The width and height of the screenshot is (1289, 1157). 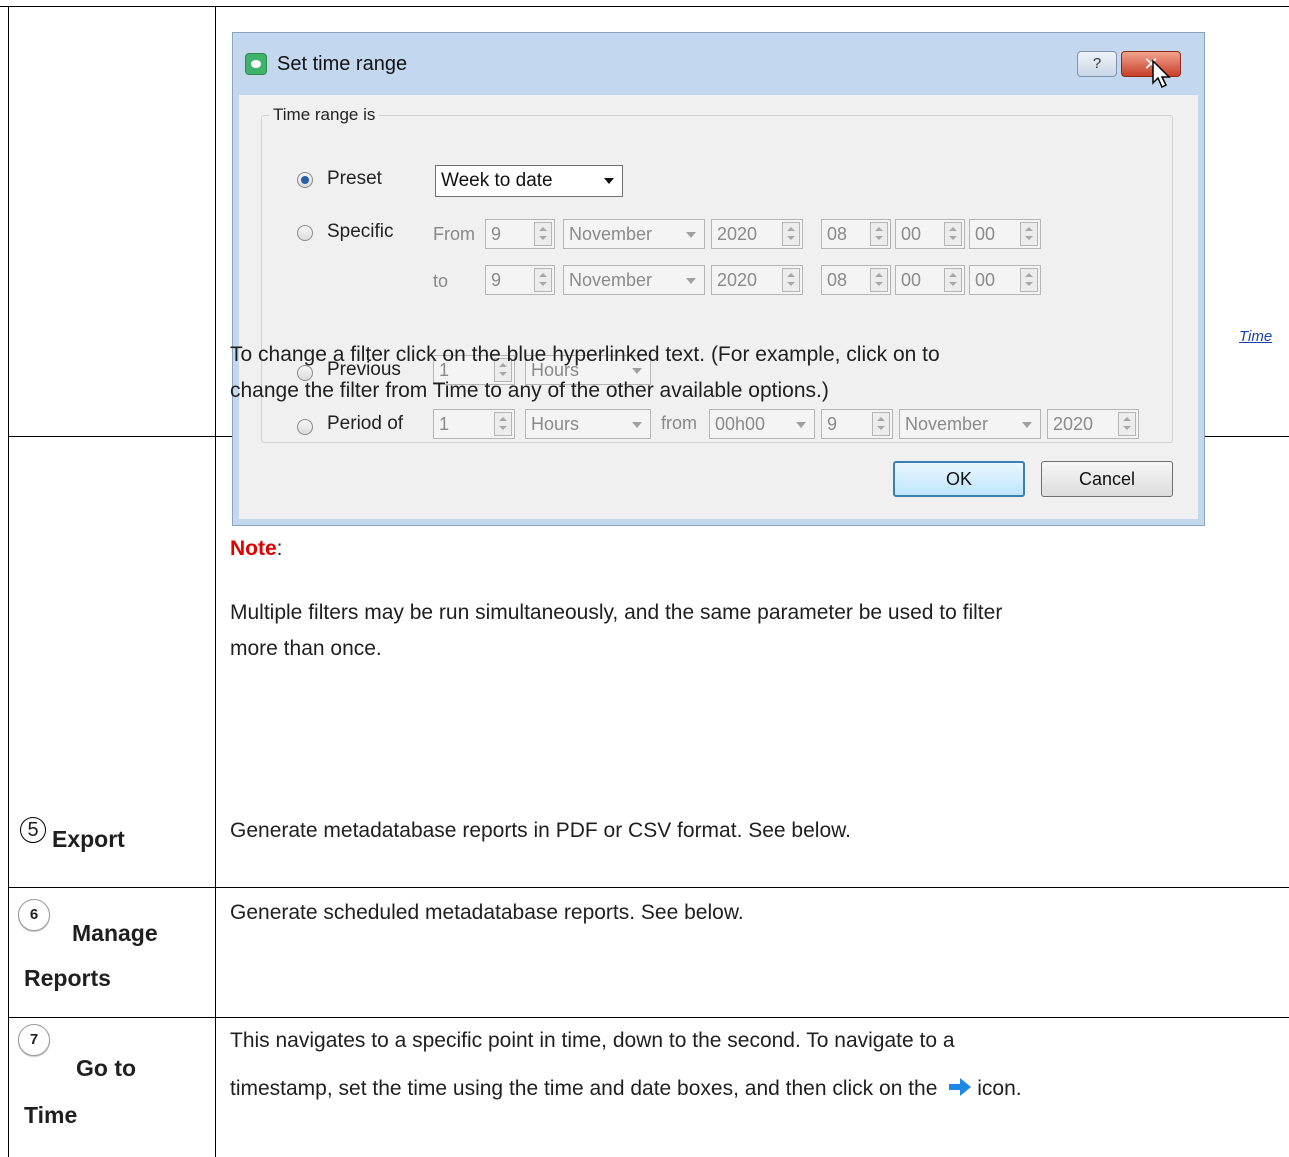 I want to click on step-number-badge: 5, so click(x=33, y=830).